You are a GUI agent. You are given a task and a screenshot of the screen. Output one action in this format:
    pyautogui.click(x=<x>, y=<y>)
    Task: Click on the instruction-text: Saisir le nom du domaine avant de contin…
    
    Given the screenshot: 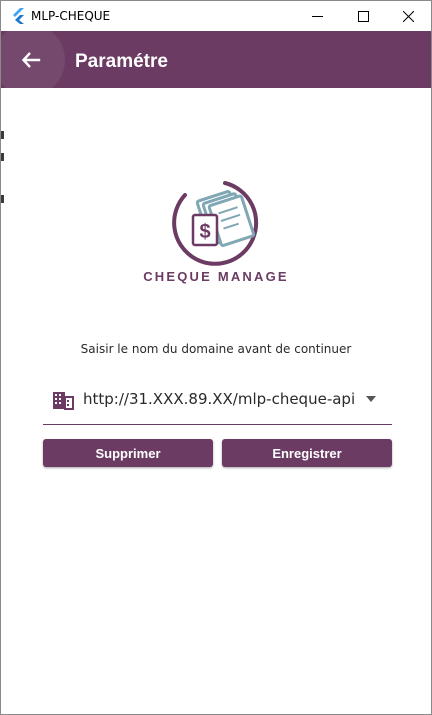 What is the action you would take?
    pyautogui.click(x=216, y=349)
    